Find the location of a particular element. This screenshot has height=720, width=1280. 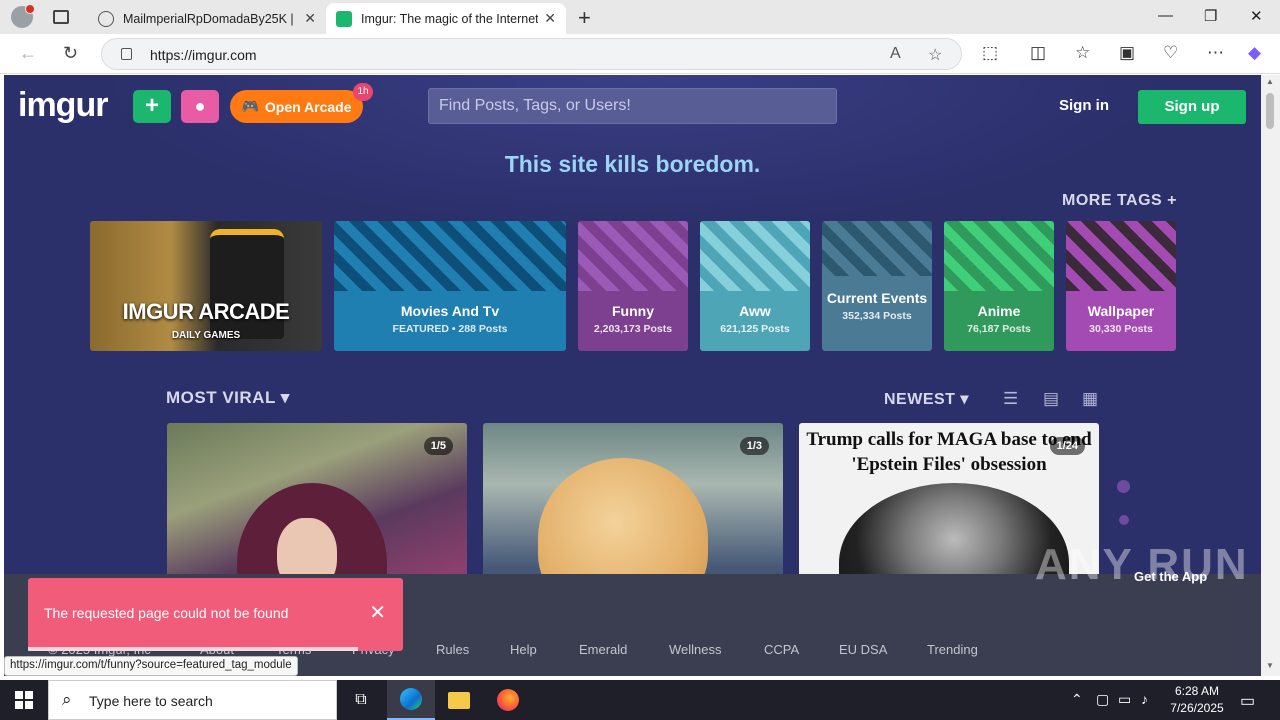

read-aloud-icon: A is located at coordinates (895, 54).